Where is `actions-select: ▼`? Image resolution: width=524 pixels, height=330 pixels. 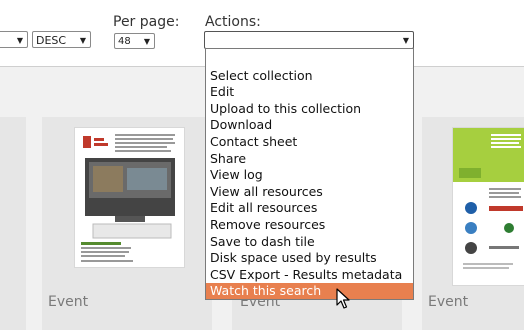
actions-select: ▼ is located at coordinates (309, 40).